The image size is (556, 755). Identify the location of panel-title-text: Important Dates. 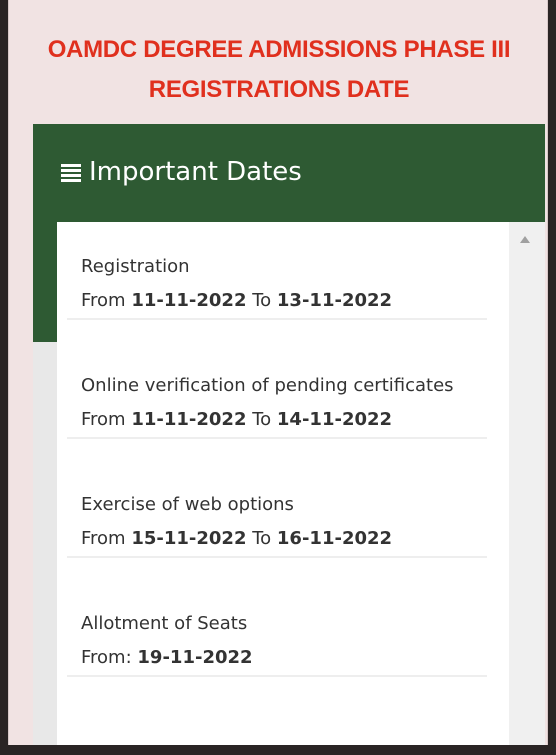
(195, 172).